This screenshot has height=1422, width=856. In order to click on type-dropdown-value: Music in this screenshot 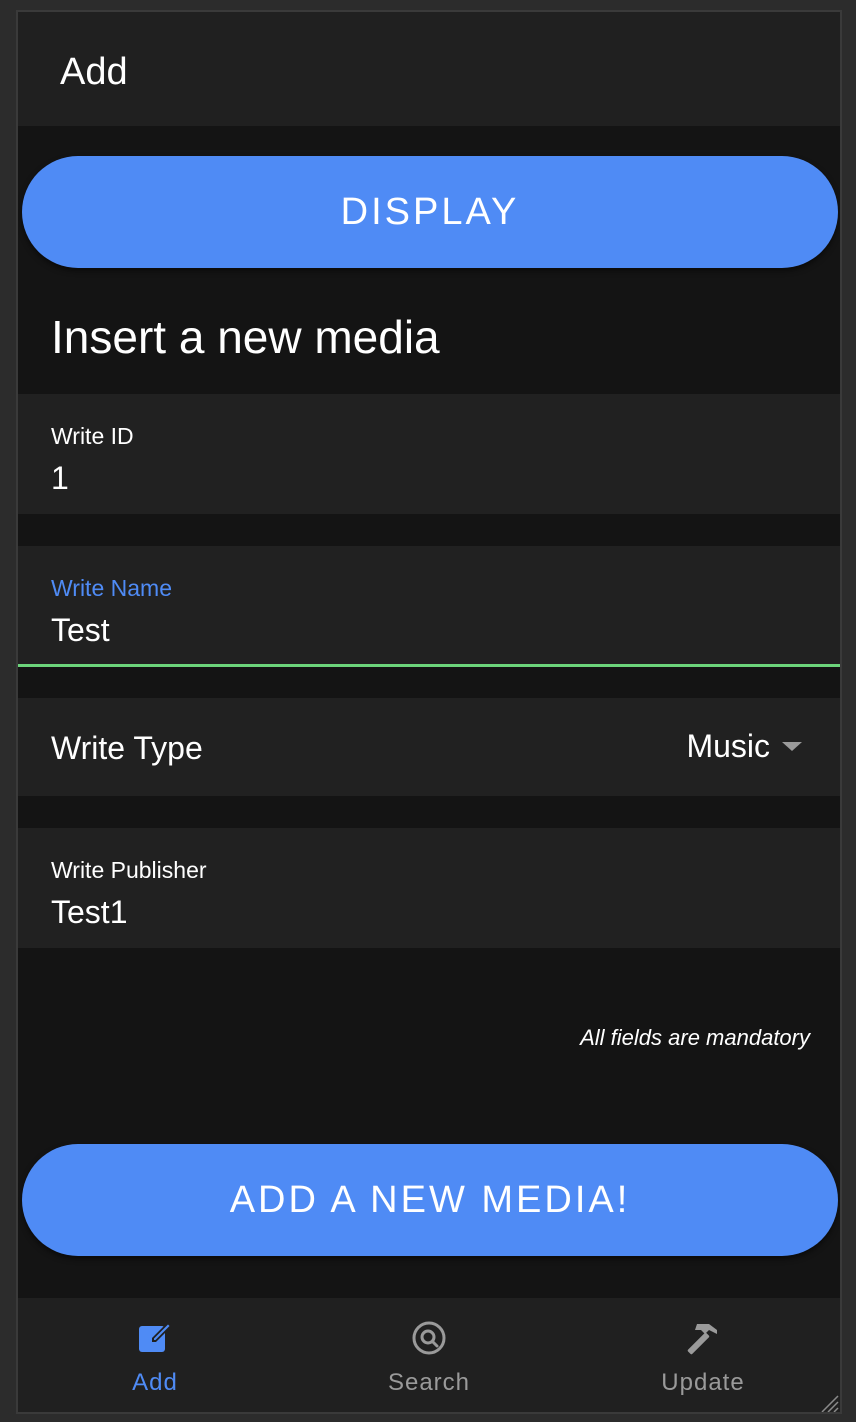, I will do `click(728, 746)`.